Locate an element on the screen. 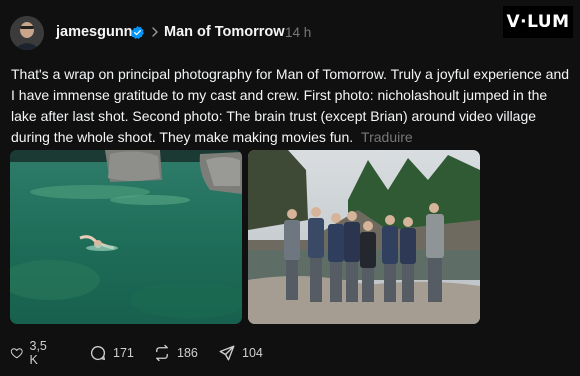 The height and width of the screenshot is (376, 580). watermark-logo: V·LUM is located at coordinates (538, 22).